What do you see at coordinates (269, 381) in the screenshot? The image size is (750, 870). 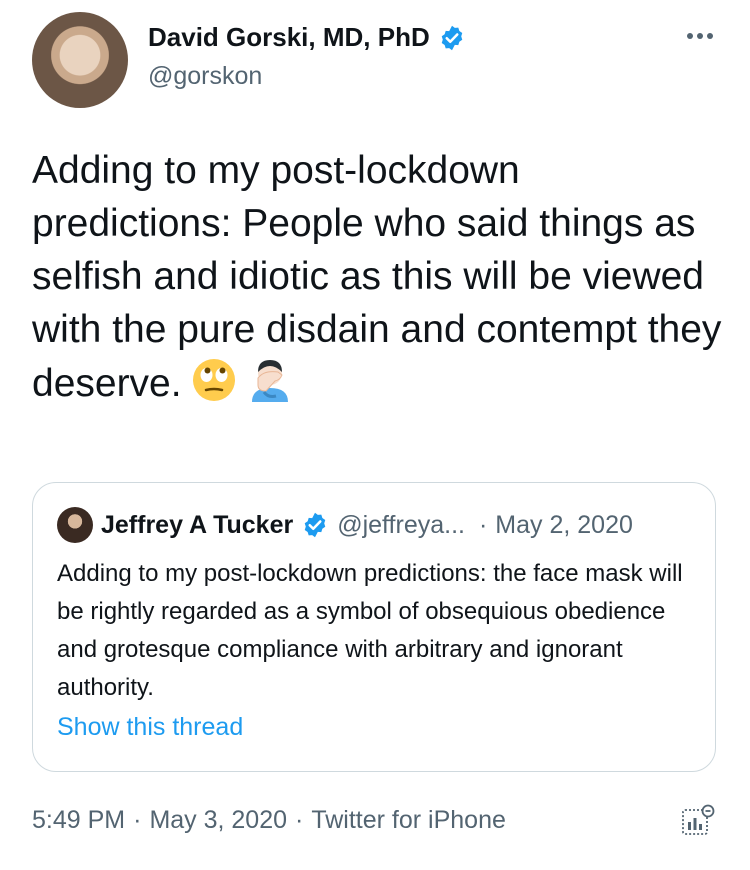 I see `person-facepalming-icon` at bounding box center [269, 381].